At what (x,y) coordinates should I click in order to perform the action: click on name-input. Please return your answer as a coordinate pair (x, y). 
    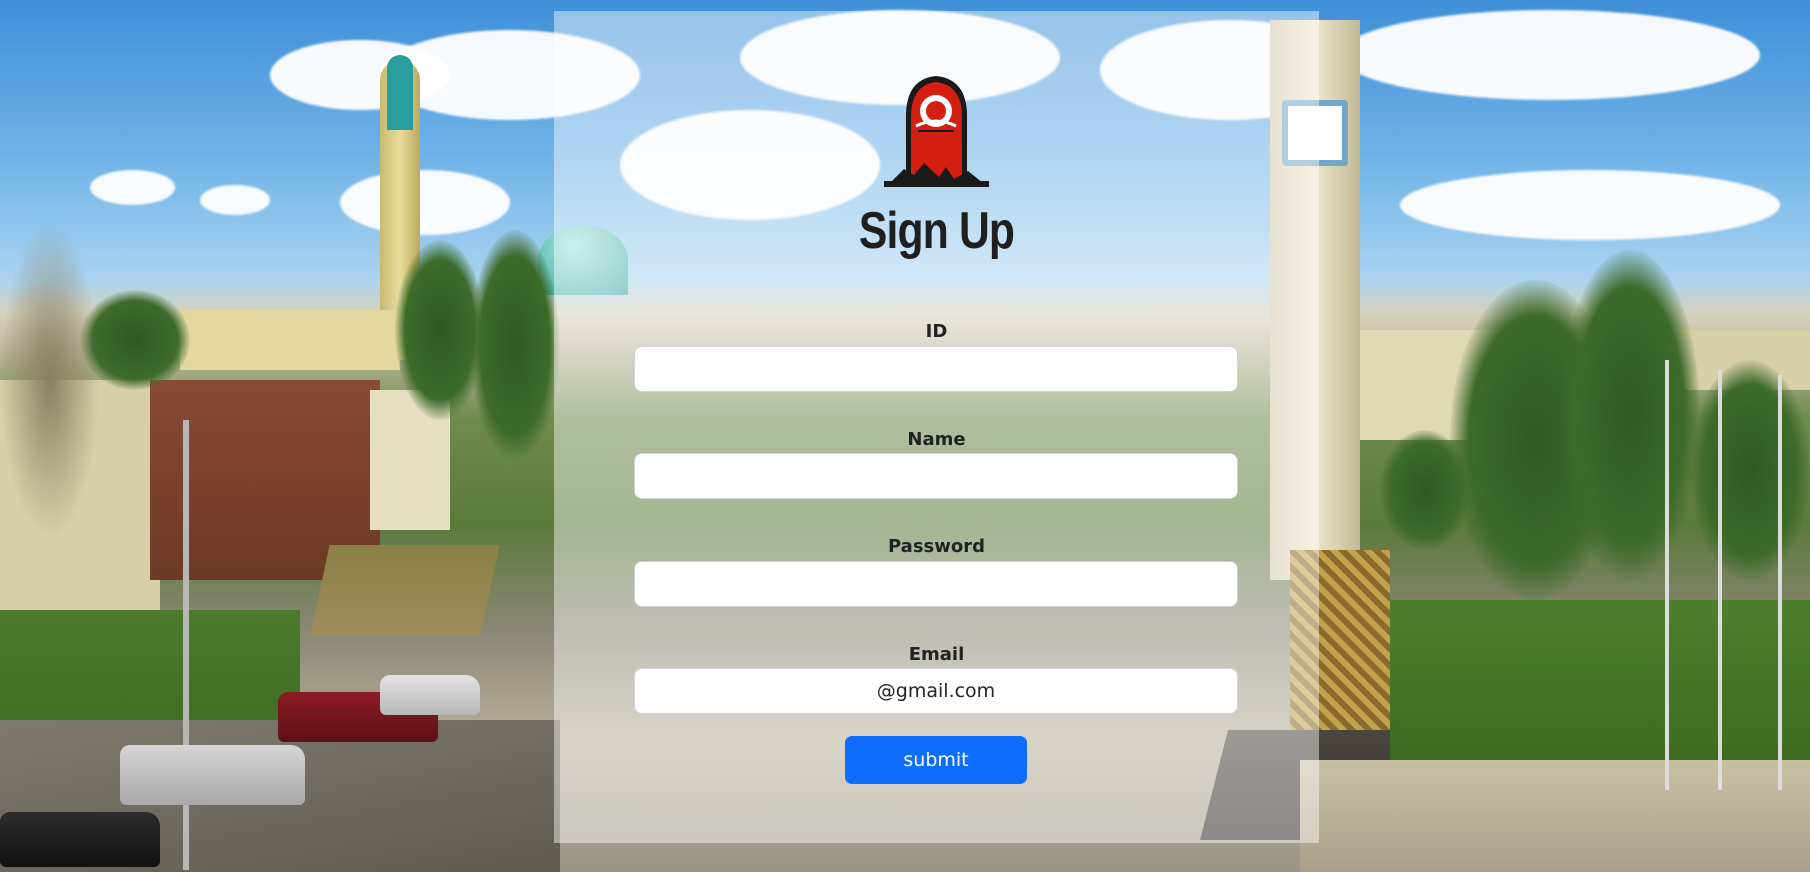
    Looking at the image, I should click on (936, 476).